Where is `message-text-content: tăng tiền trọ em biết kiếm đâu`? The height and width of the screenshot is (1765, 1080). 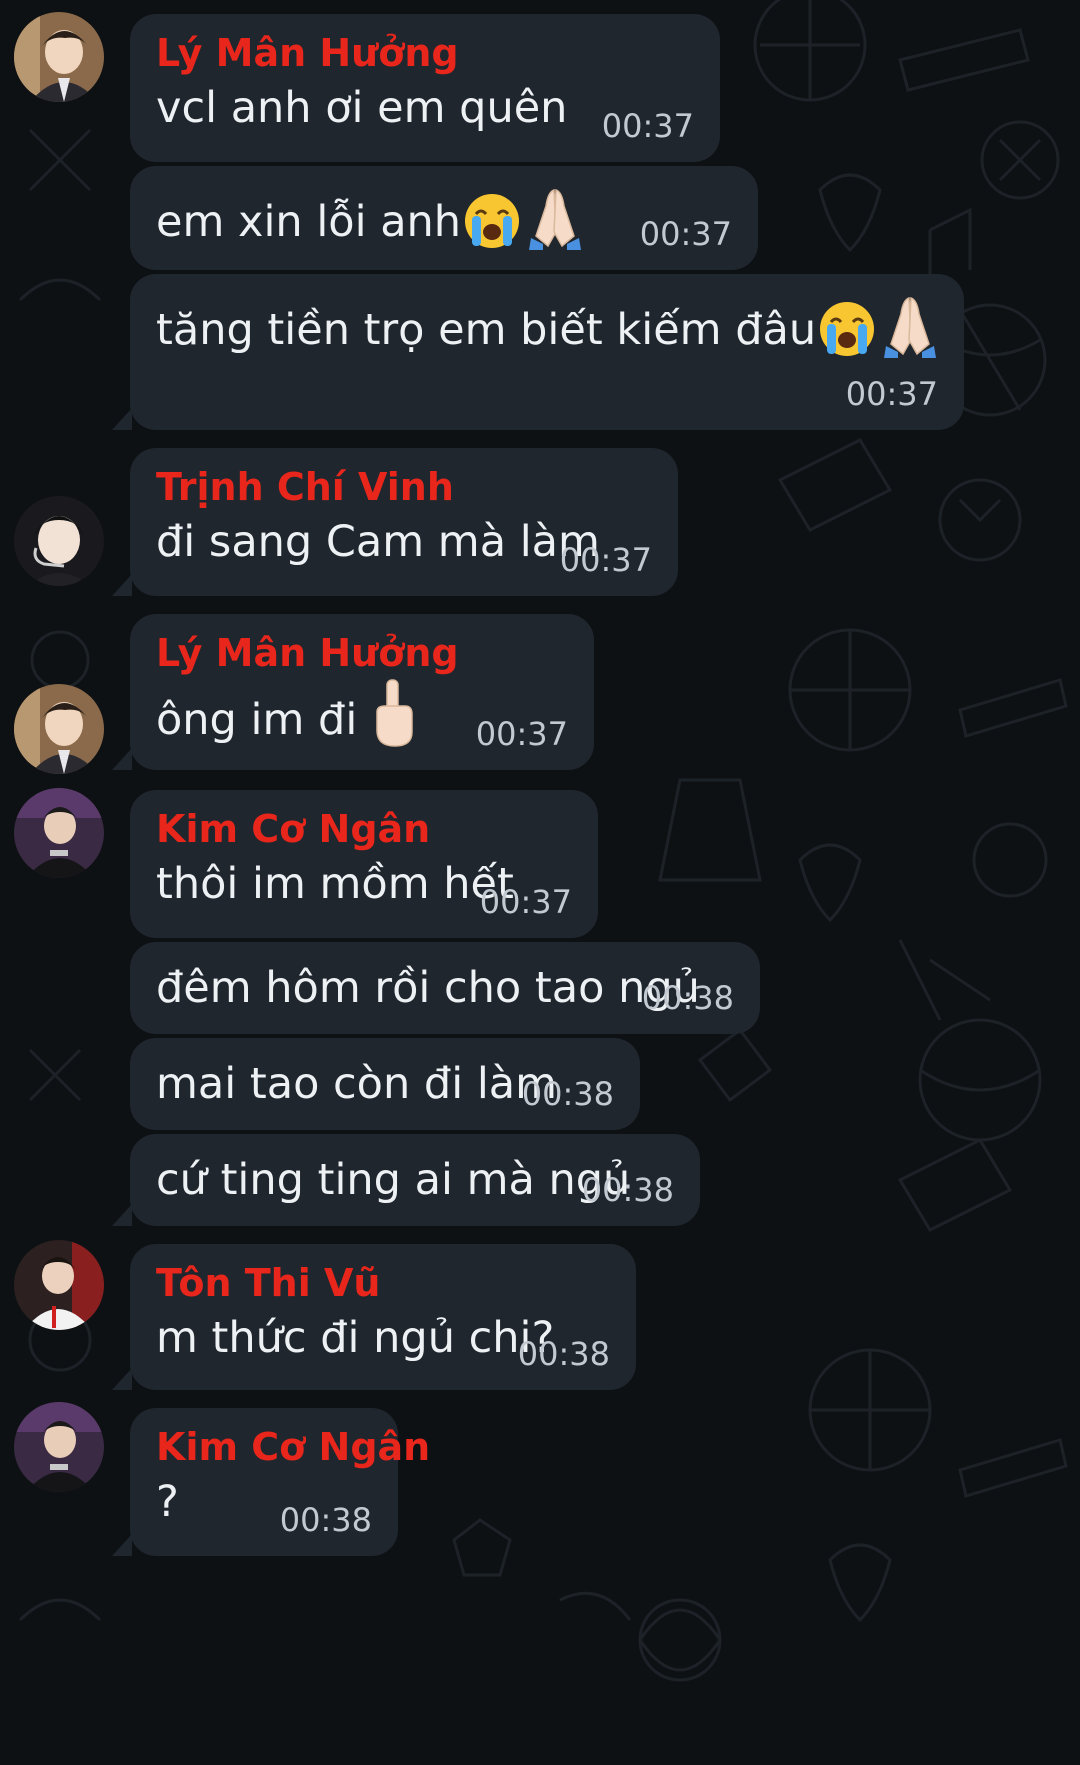
message-text-content: tăng tiền trọ em biết kiếm đâu is located at coordinates (486, 330).